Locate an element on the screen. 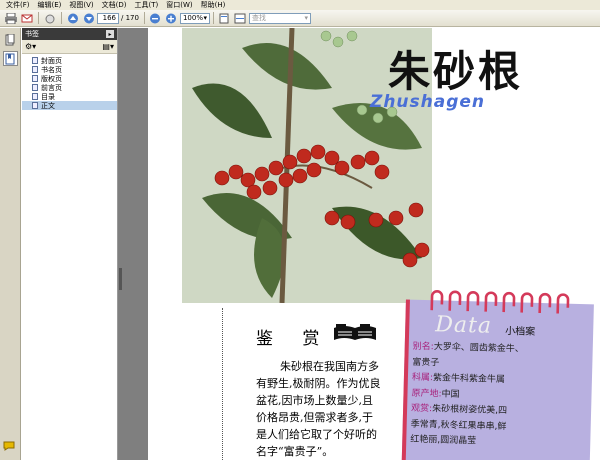  menu-edit: 编辑(E) is located at coordinates (50, 5).